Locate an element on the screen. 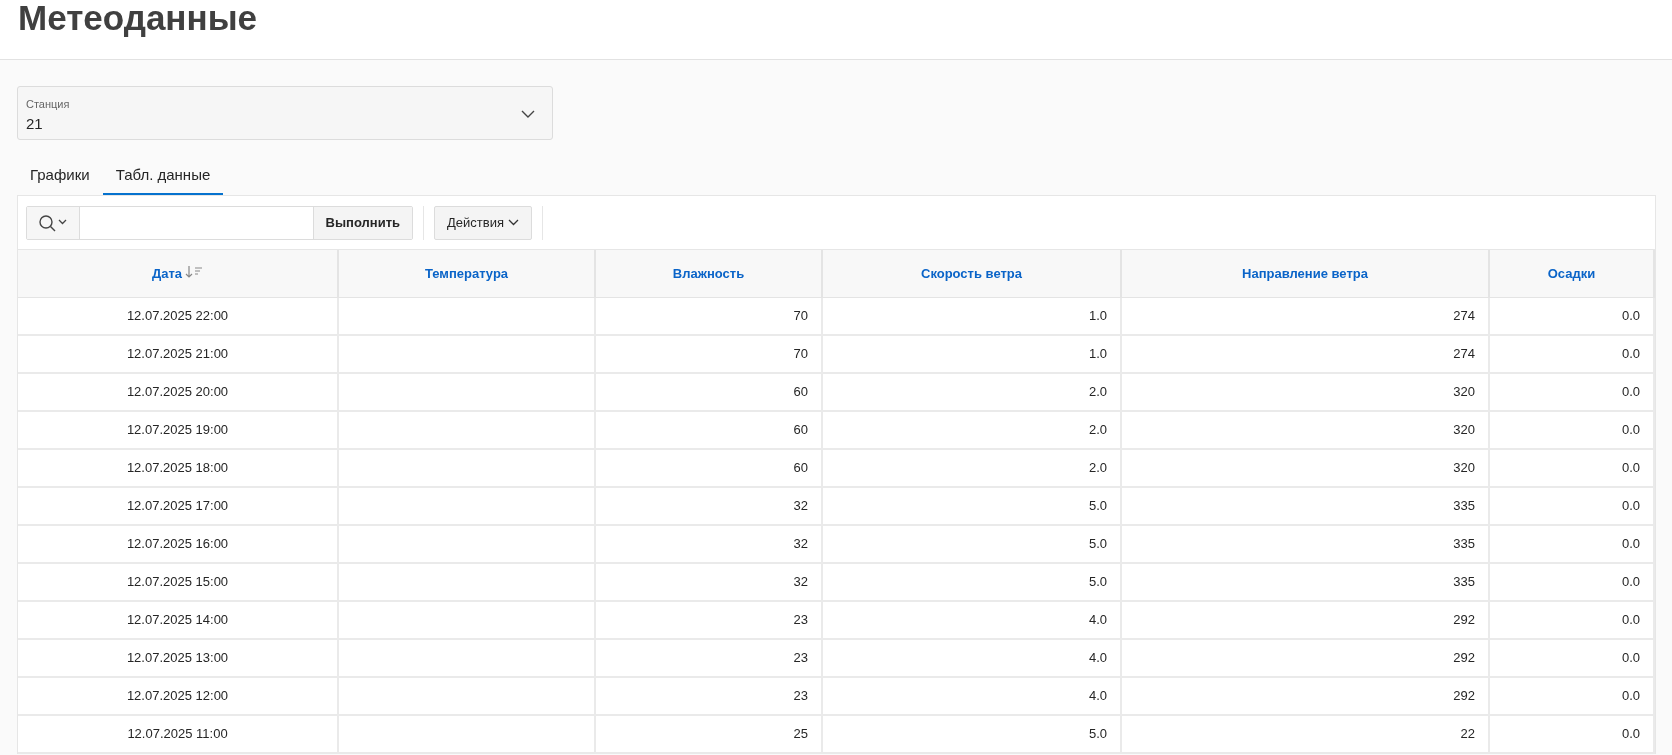 The width and height of the screenshot is (1672, 755). table-cell: 12.07.2025 12:00 is located at coordinates (178, 696).